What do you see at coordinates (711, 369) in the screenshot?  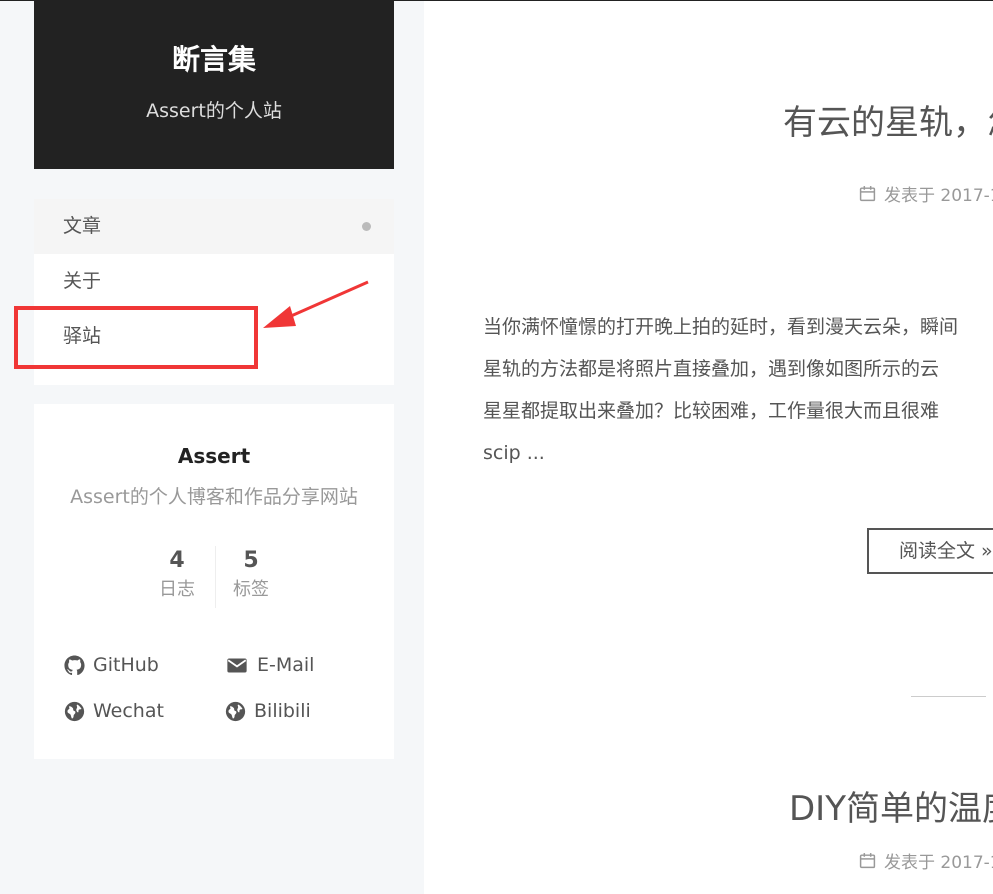 I see `excerpt-line: 星轨的方法都是将照片直接叠加，遇到像如图所示的云` at bounding box center [711, 369].